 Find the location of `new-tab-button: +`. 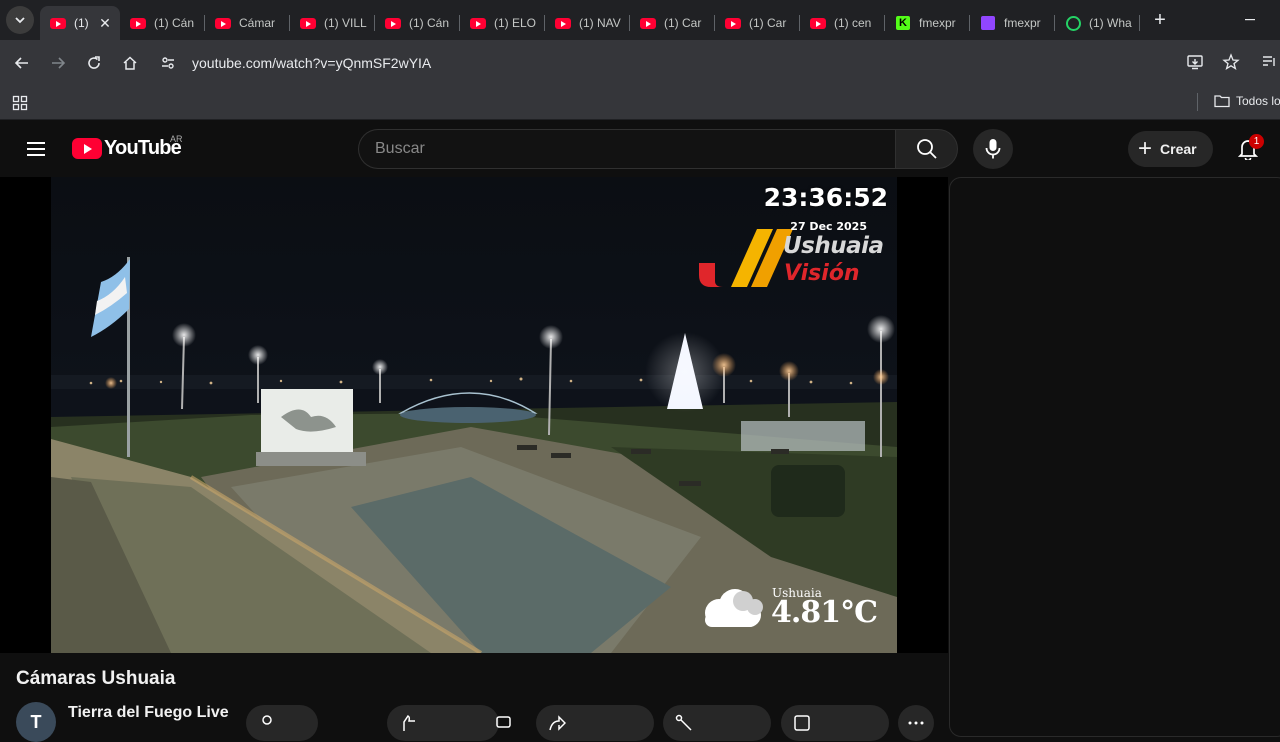

new-tab-button: + is located at coordinates (1160, 20).